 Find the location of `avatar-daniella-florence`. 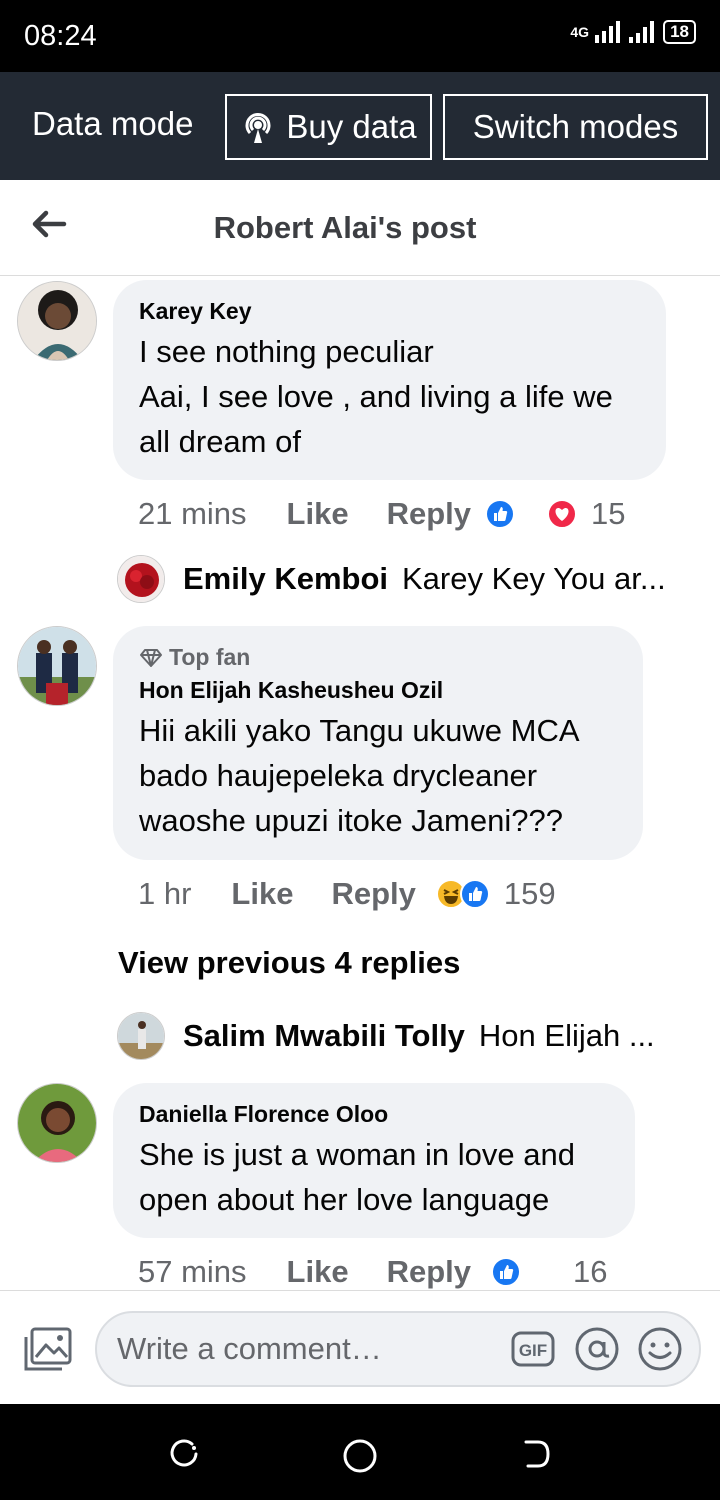

avatar-daniella-florence is located at coordinates (57, 1123).